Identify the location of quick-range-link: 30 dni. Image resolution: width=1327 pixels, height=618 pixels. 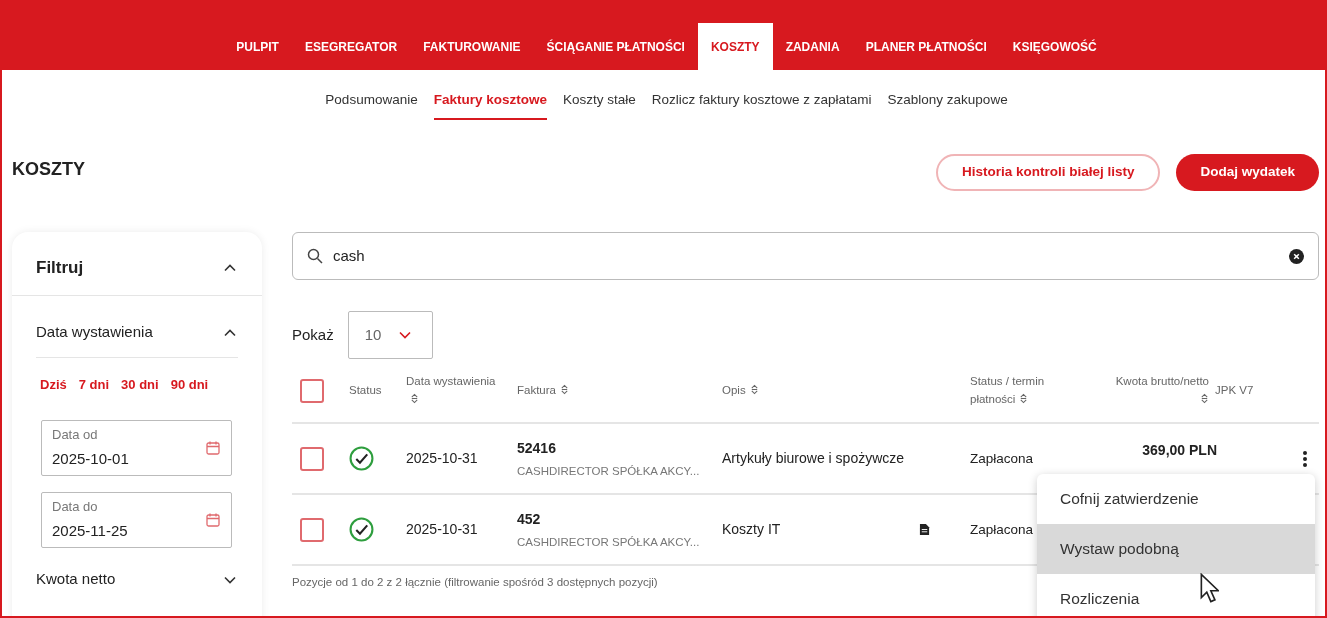
(140, 385).